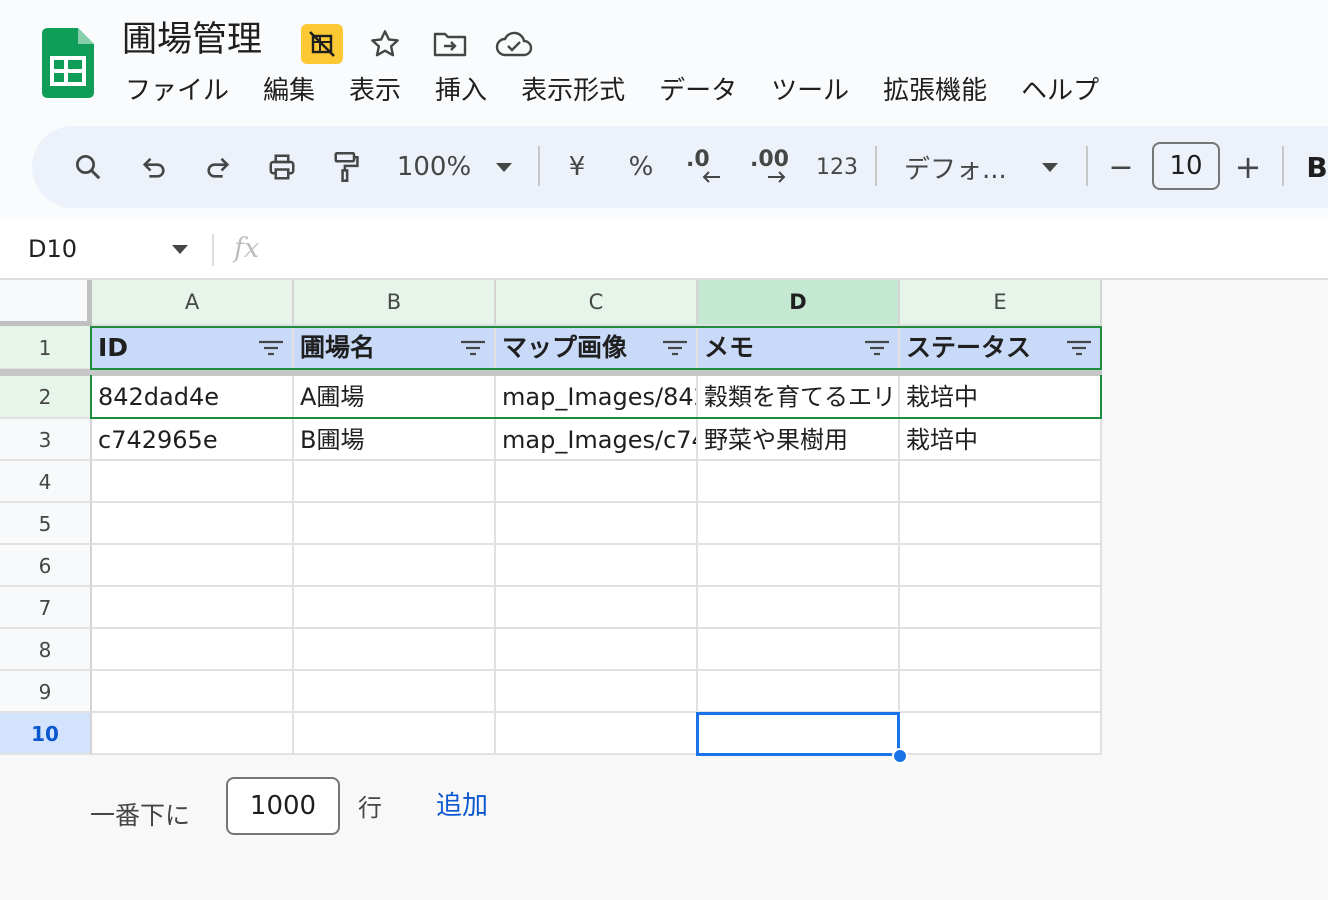  Describe the element at coordinates (1001, 608) in the screenshot. I see `cell-e7` at that location.